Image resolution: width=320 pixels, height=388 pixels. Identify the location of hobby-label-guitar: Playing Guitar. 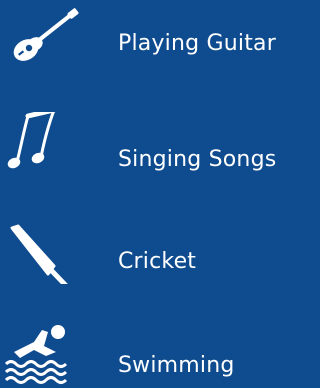
(197, 43).